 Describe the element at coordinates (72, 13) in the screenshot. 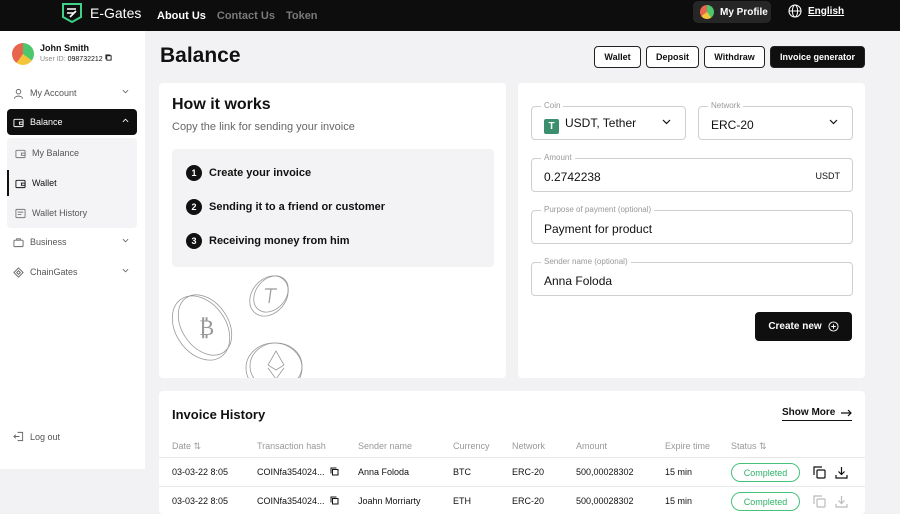

I see `brand-logo-icon` at that location.